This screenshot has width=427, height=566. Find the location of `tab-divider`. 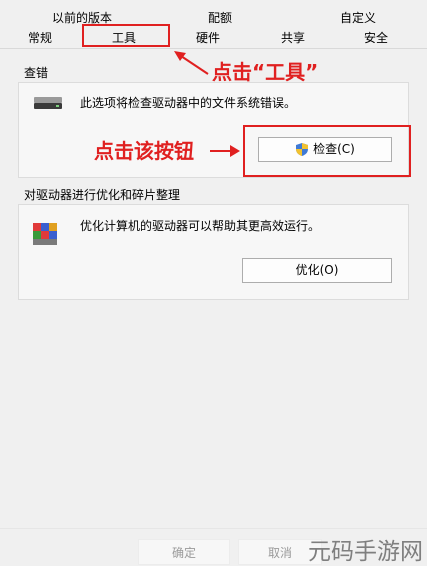

tab-divider is located at coordinates (213, 48).